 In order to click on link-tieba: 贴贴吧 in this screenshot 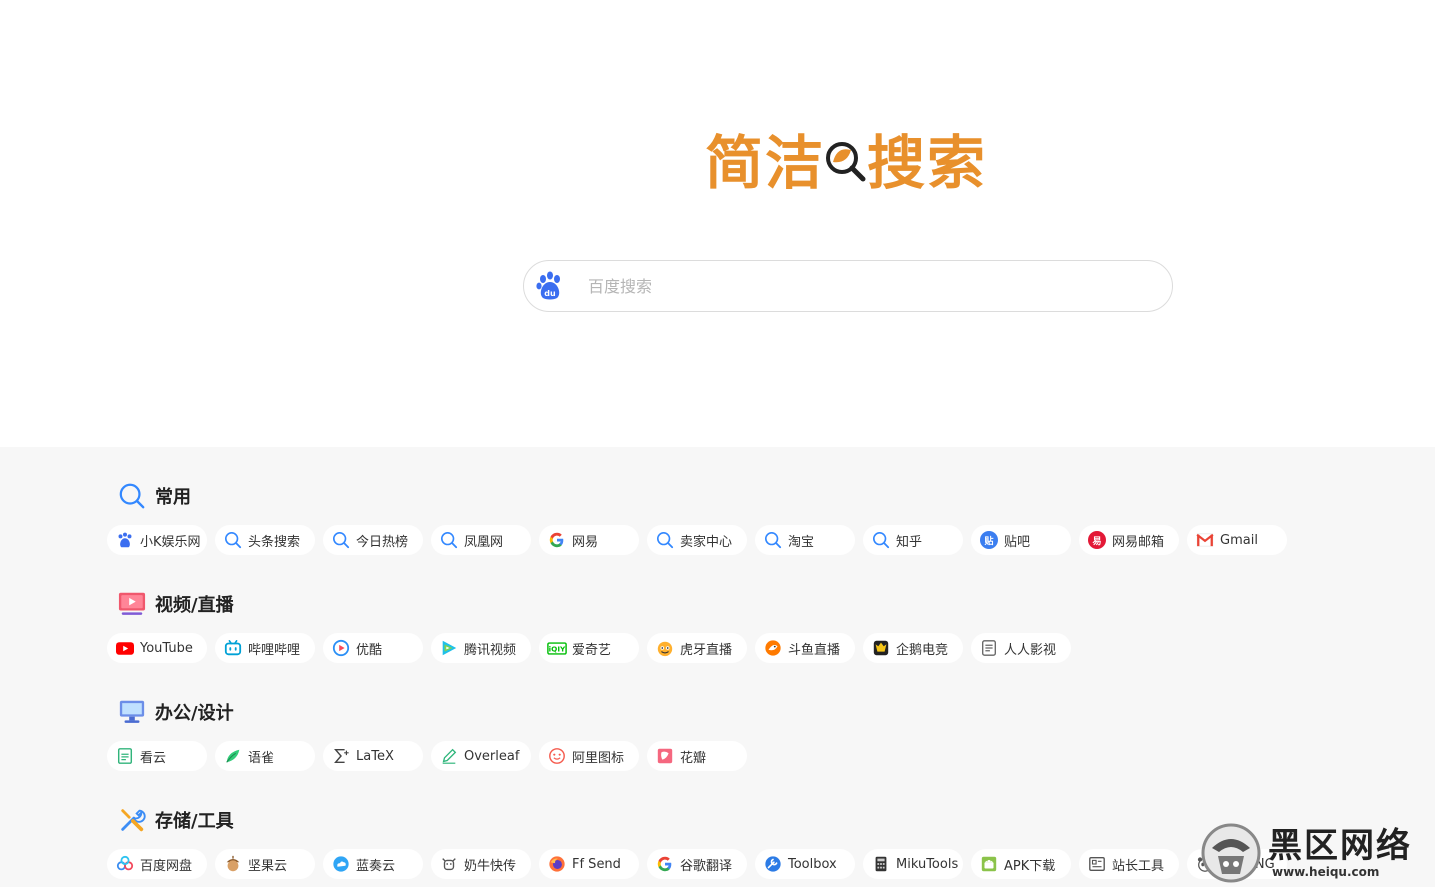, I will do `click(1021, 540)`.